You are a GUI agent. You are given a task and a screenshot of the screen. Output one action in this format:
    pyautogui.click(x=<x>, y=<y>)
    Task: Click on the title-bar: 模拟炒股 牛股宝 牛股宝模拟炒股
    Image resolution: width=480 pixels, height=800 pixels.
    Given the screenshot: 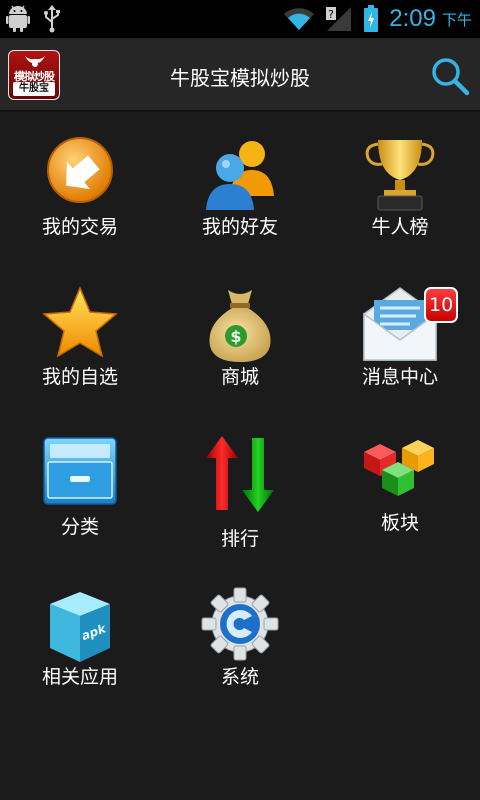 What is the action you would take?
    pyautogui.click(x=240, y=75)
    